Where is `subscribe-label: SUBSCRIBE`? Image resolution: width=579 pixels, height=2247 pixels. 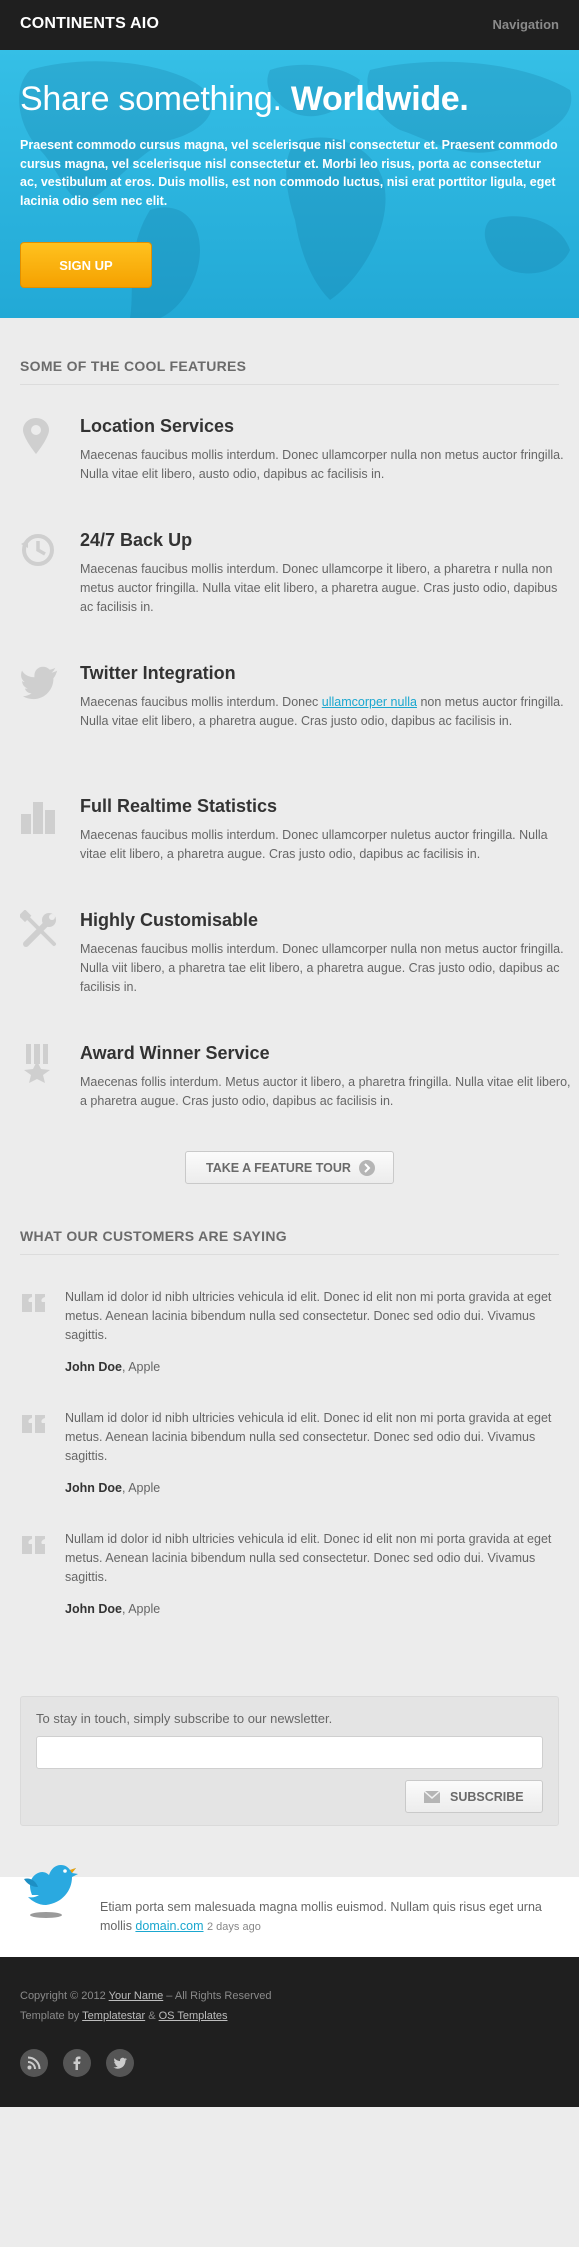 subscribe-label: SUBSCRIBE is located at coordinates (487, 1797).